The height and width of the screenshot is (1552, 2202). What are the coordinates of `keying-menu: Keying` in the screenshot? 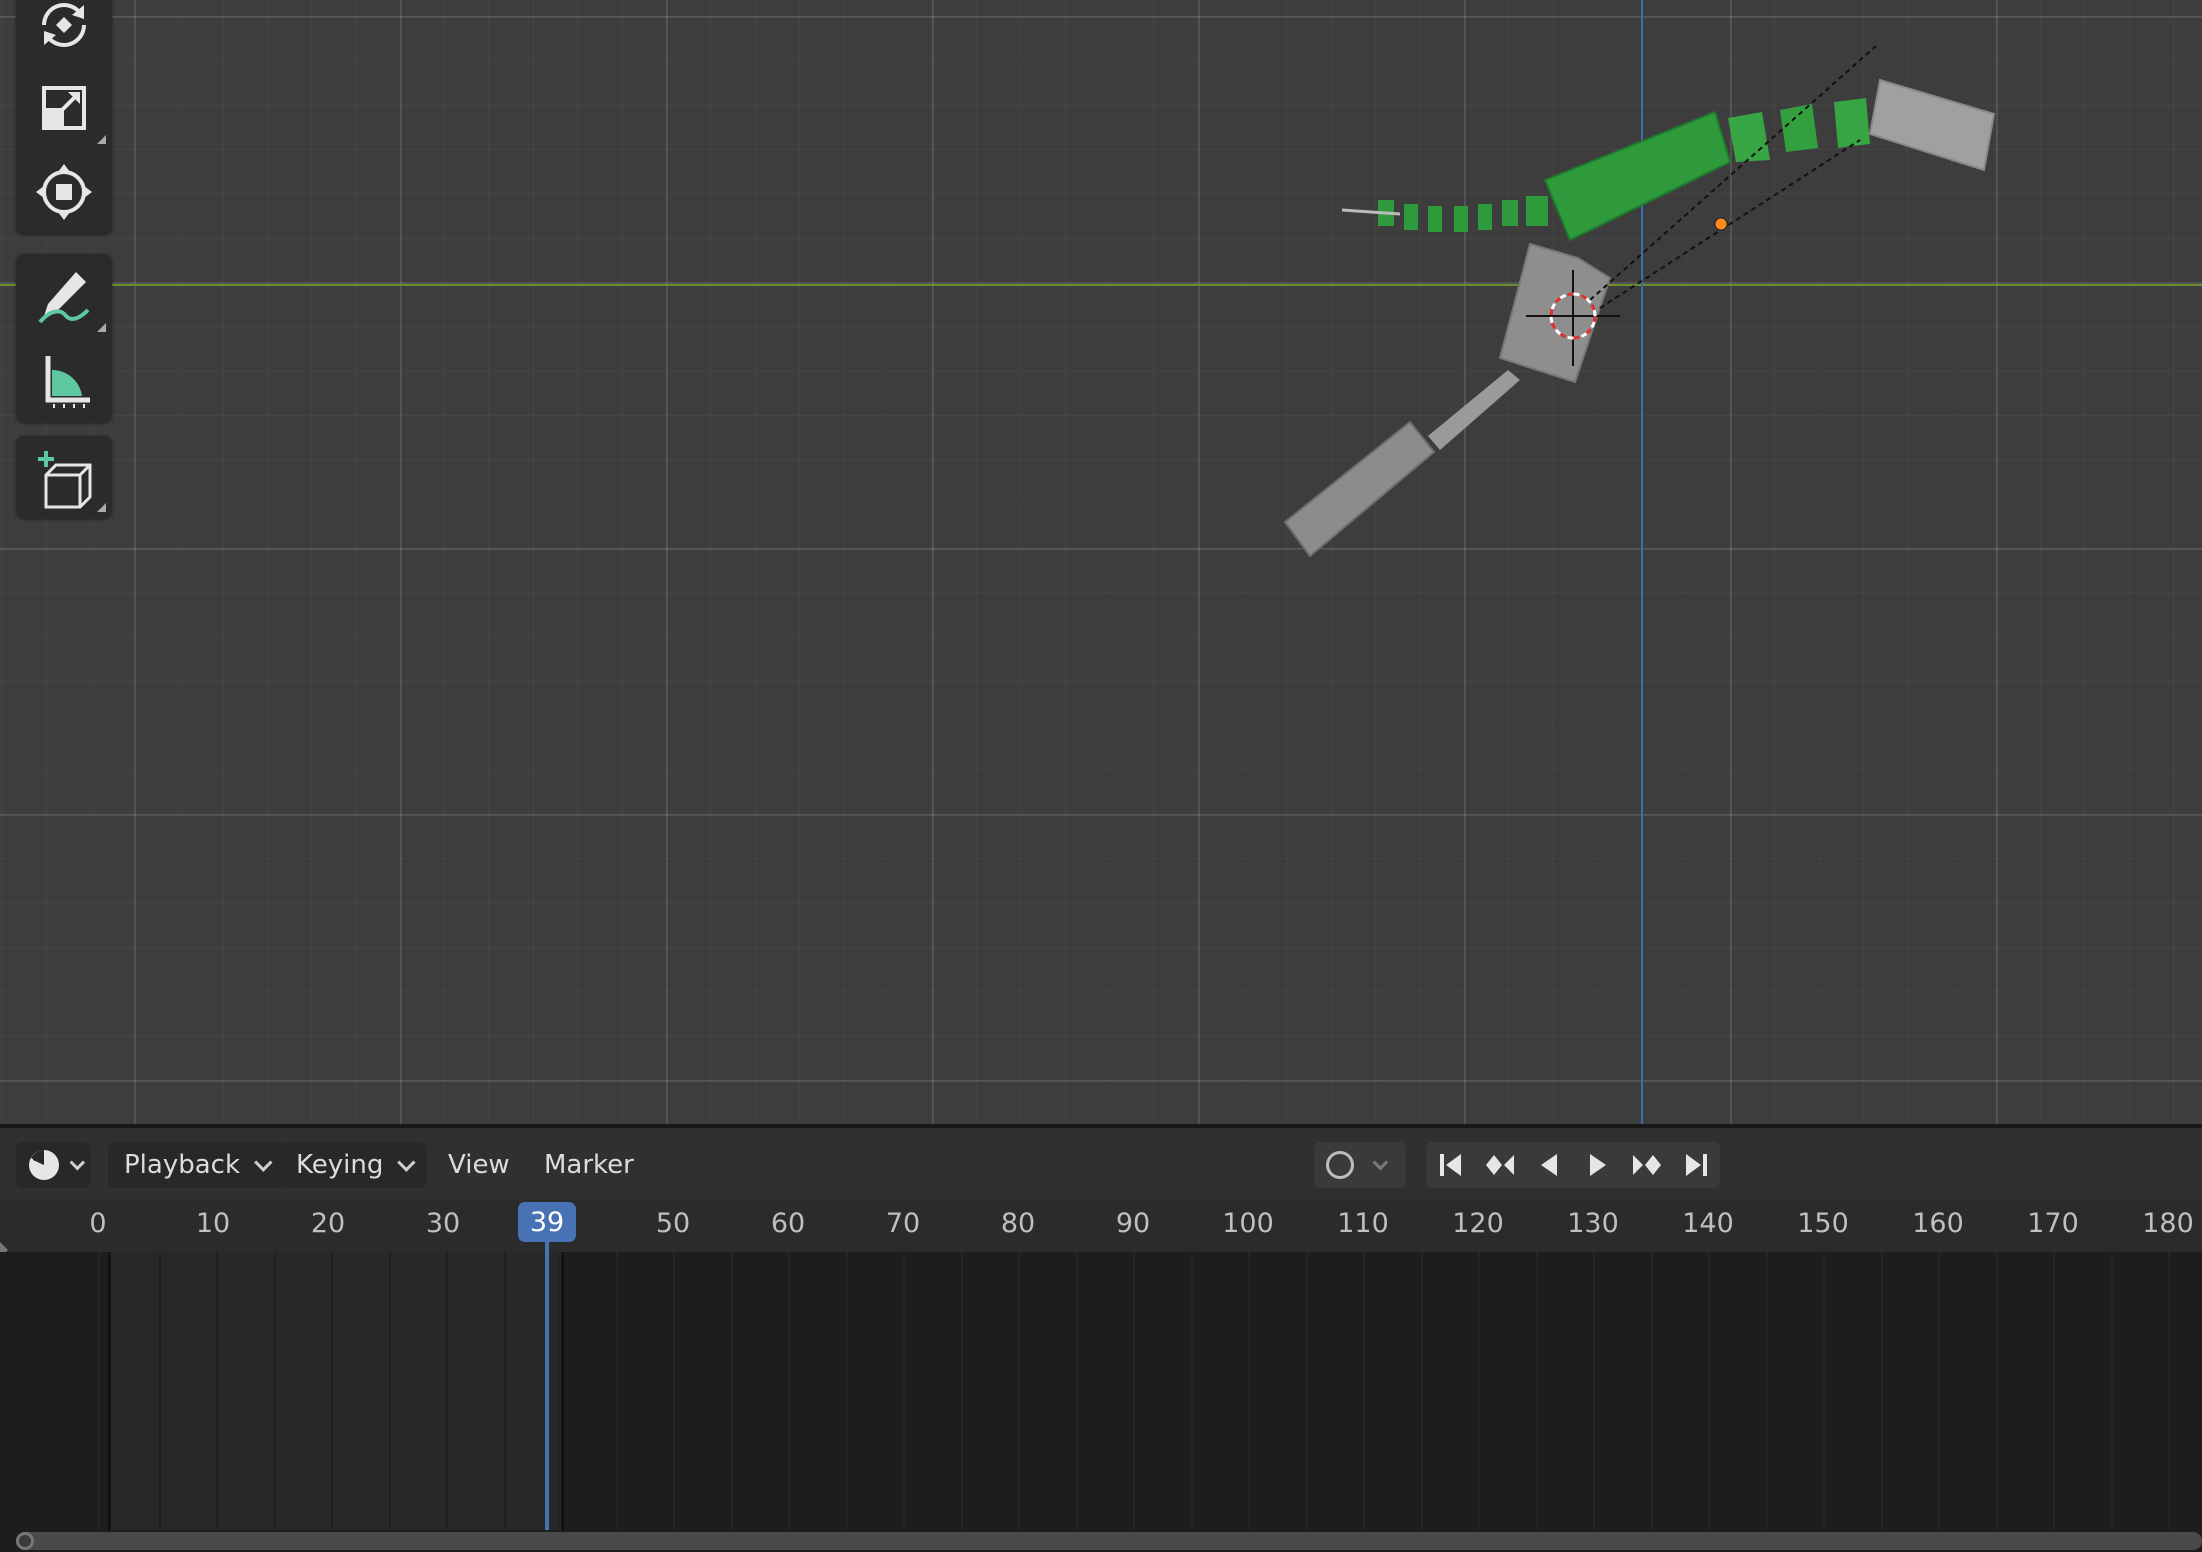 It's located at (353, 1165).